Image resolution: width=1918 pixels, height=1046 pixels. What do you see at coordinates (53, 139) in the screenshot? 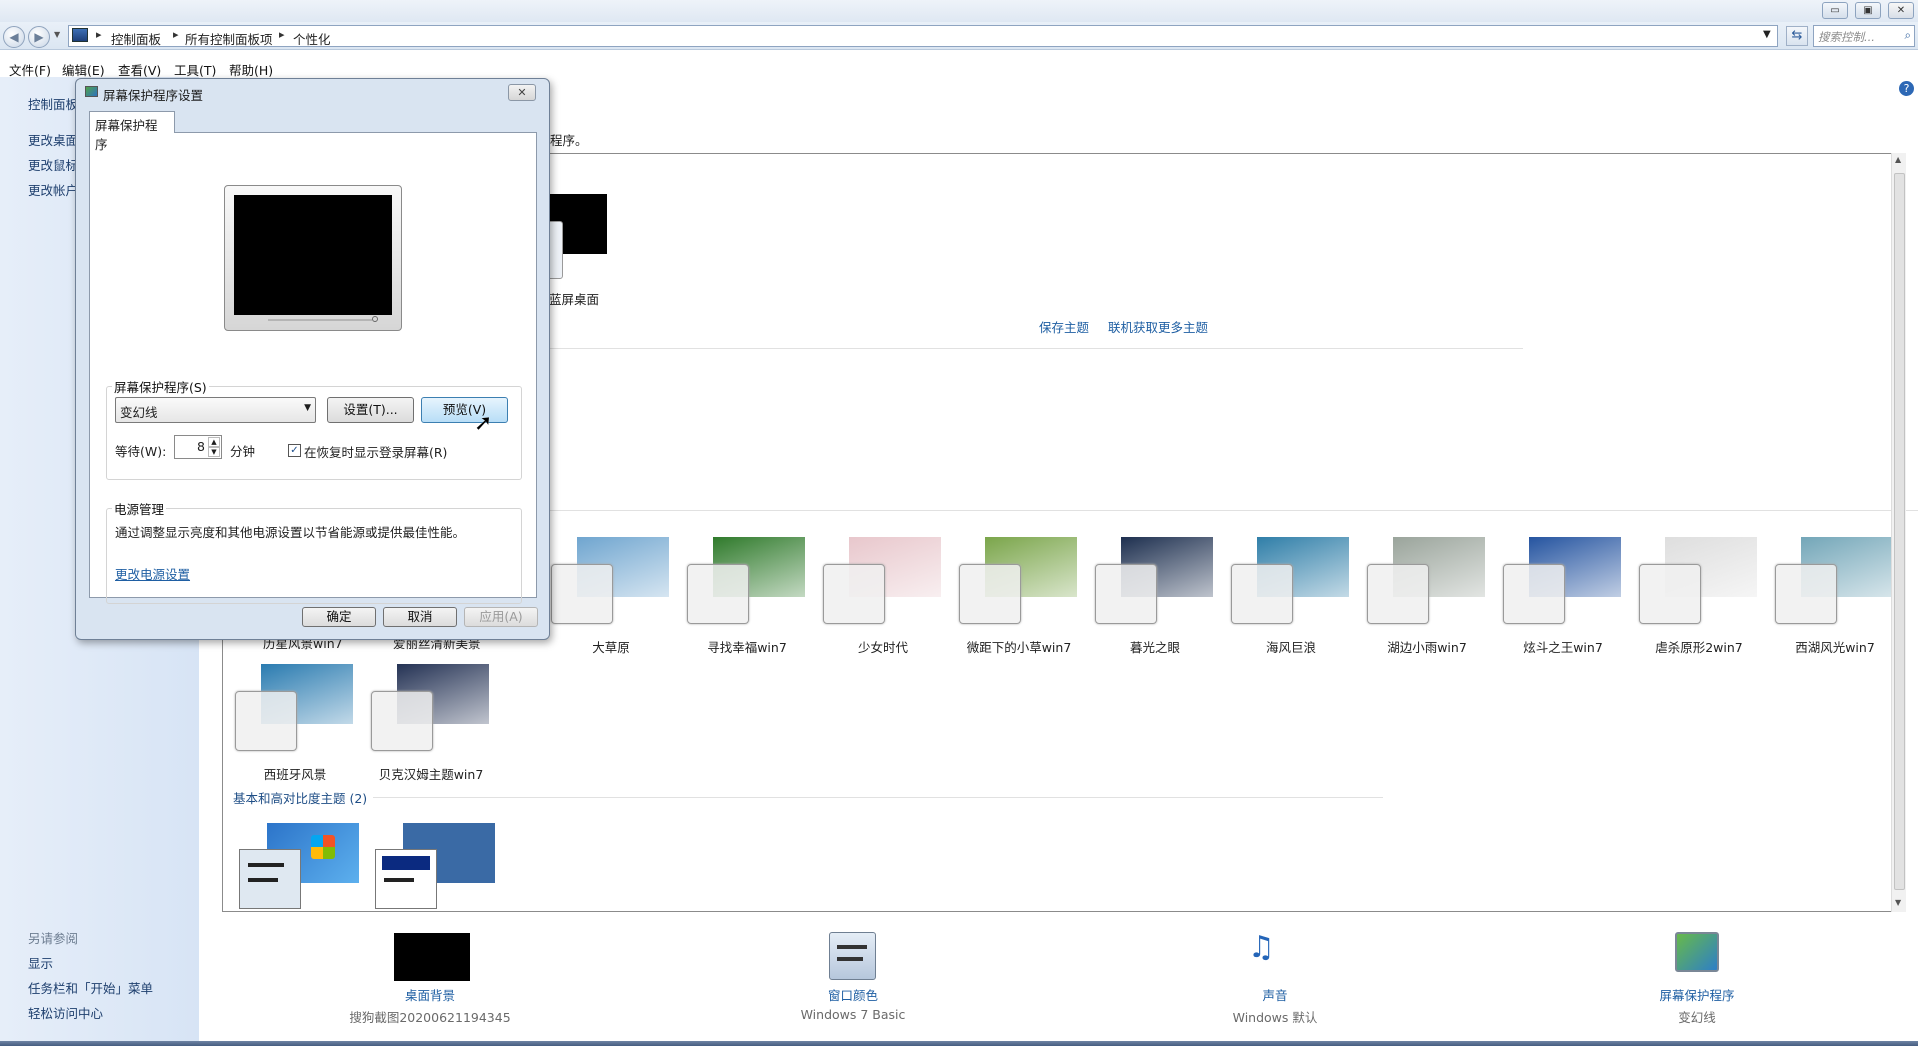
I see `left-link-change-desktop-icons: 更改桌面` at bounding box center [53, 139].